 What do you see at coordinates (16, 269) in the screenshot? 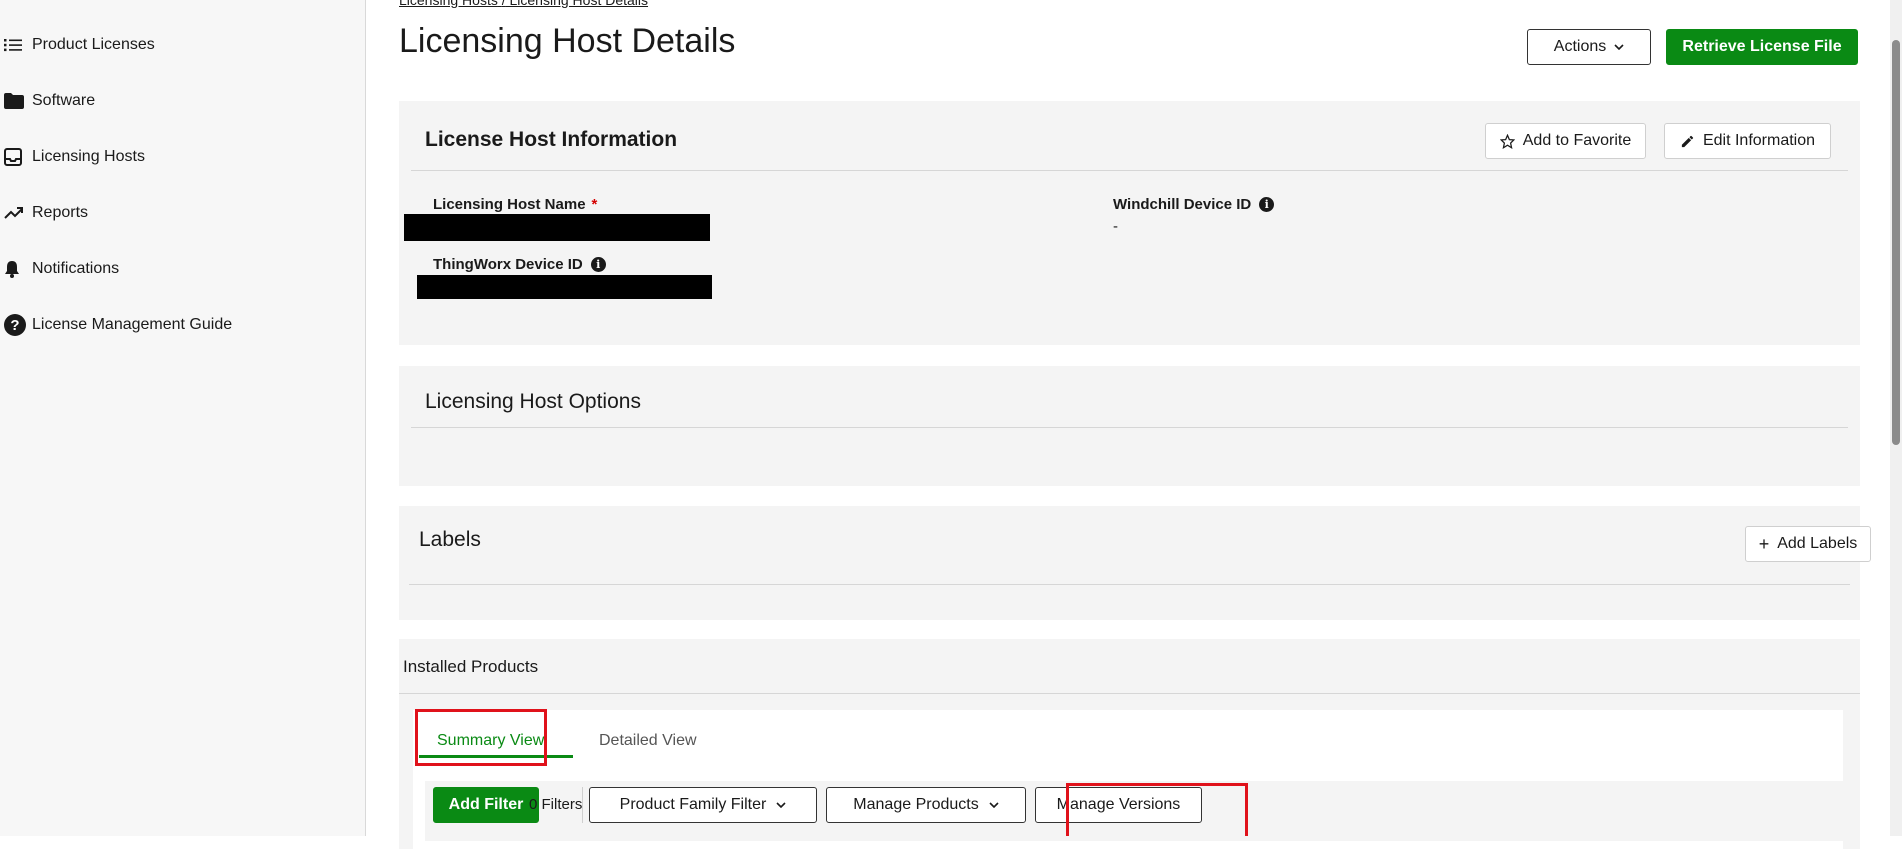
I see `bell-icon` at bounding box center [16, 269].